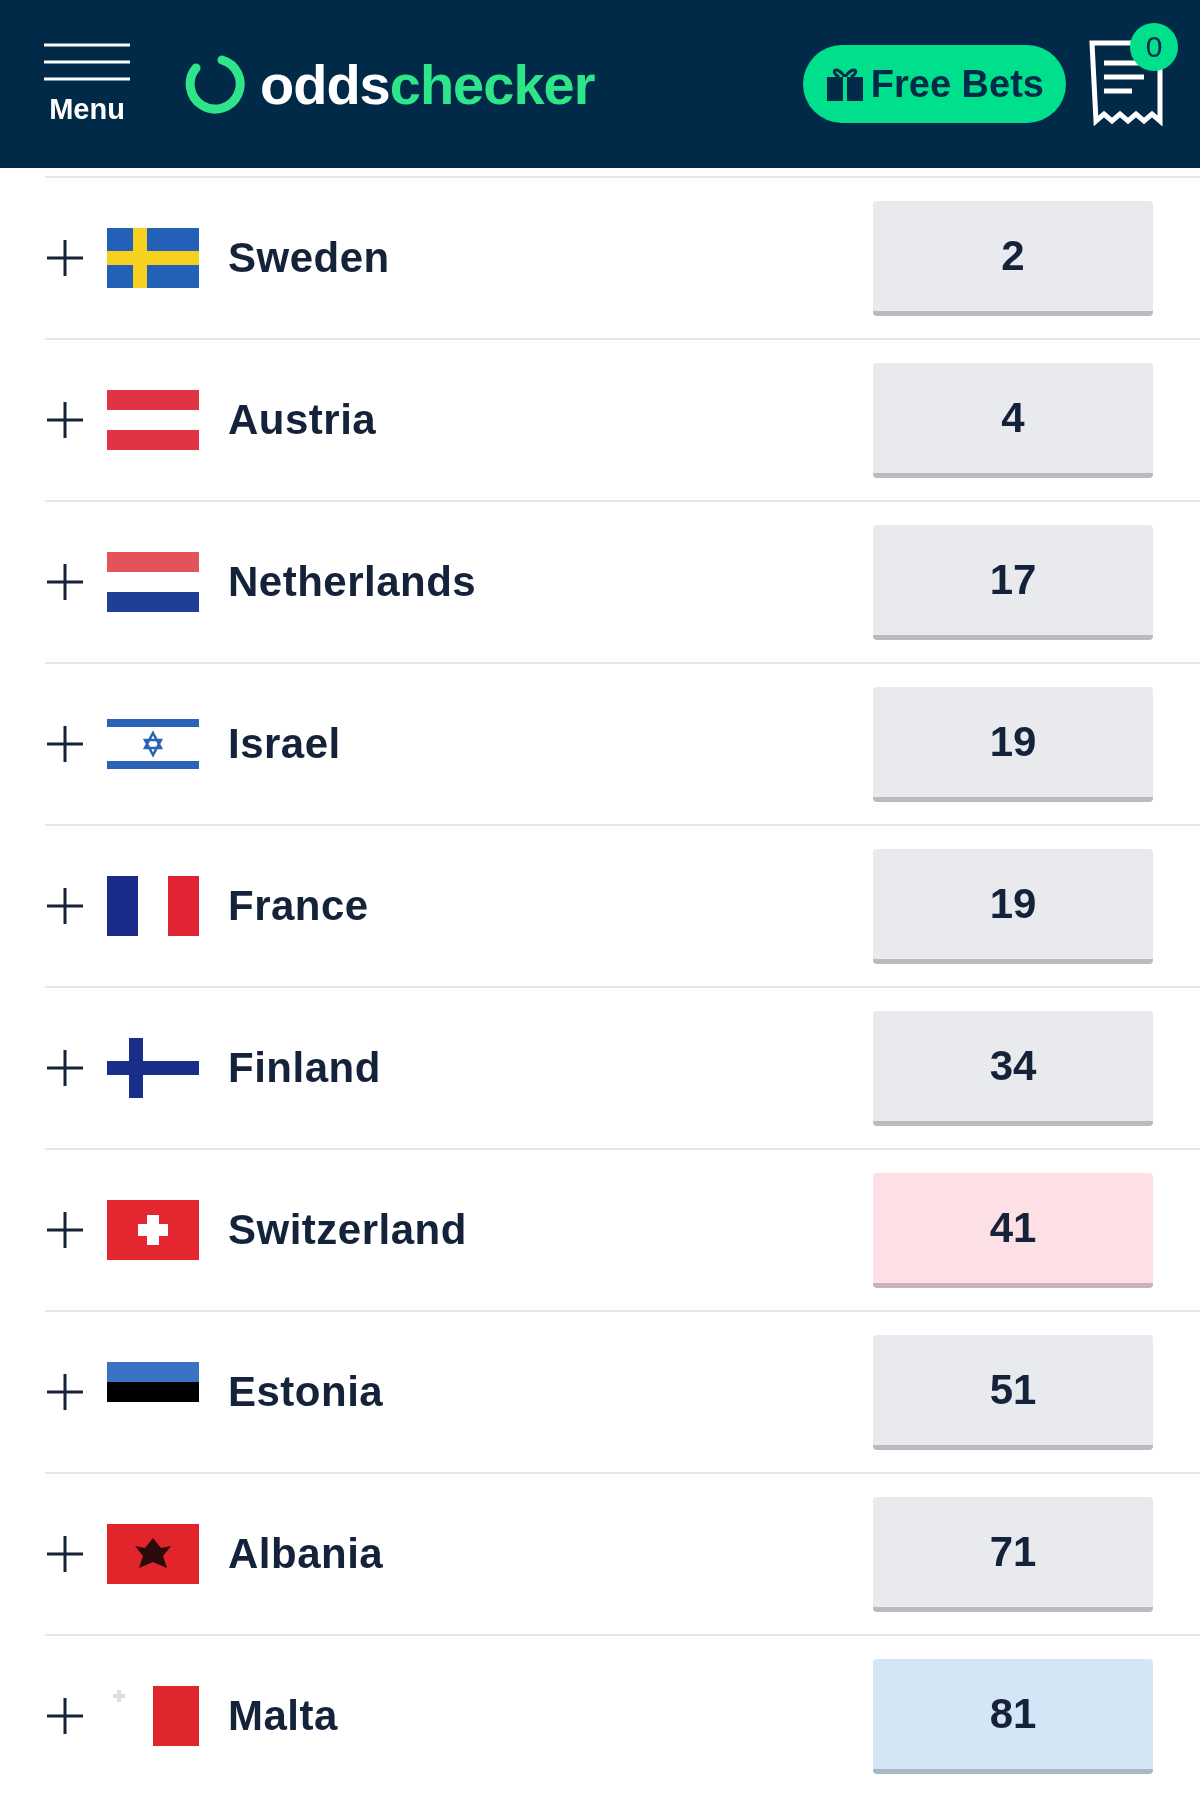 This screenshot has height=1798, width=1200. I want to click on logo-text: oddschecker, so click(427, 84).